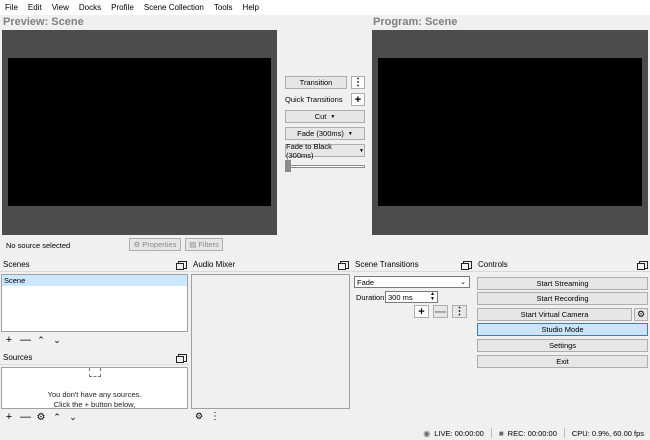  I want to click on preview-screen, so click(139, 132).